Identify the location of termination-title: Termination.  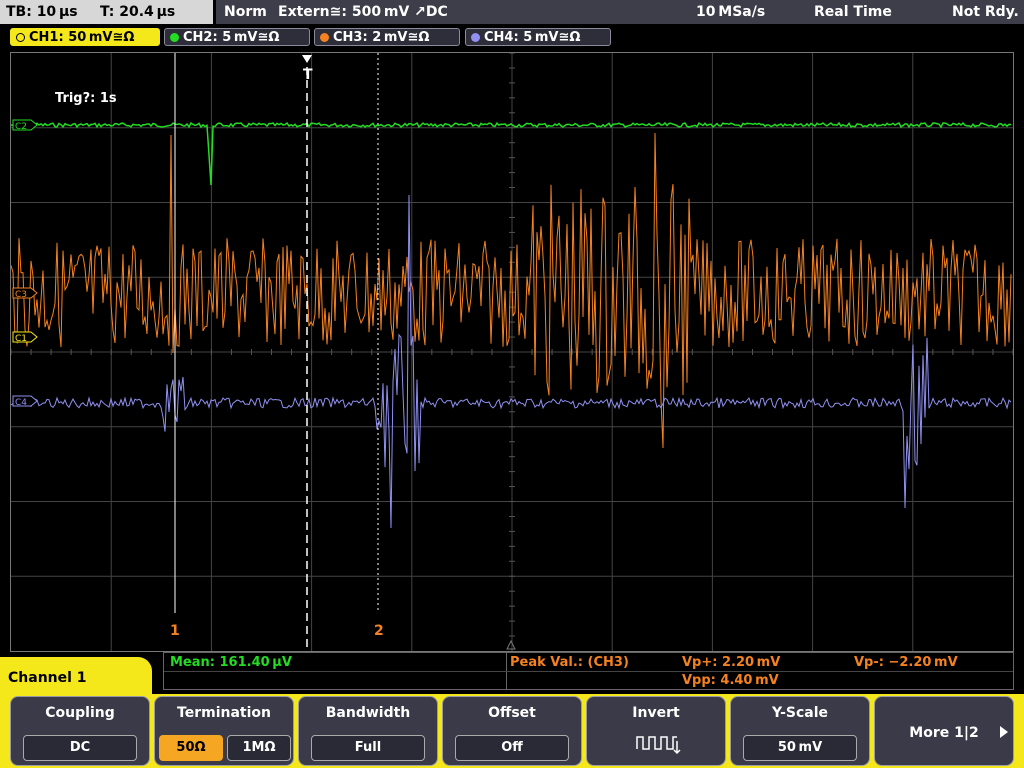
(224, 713).